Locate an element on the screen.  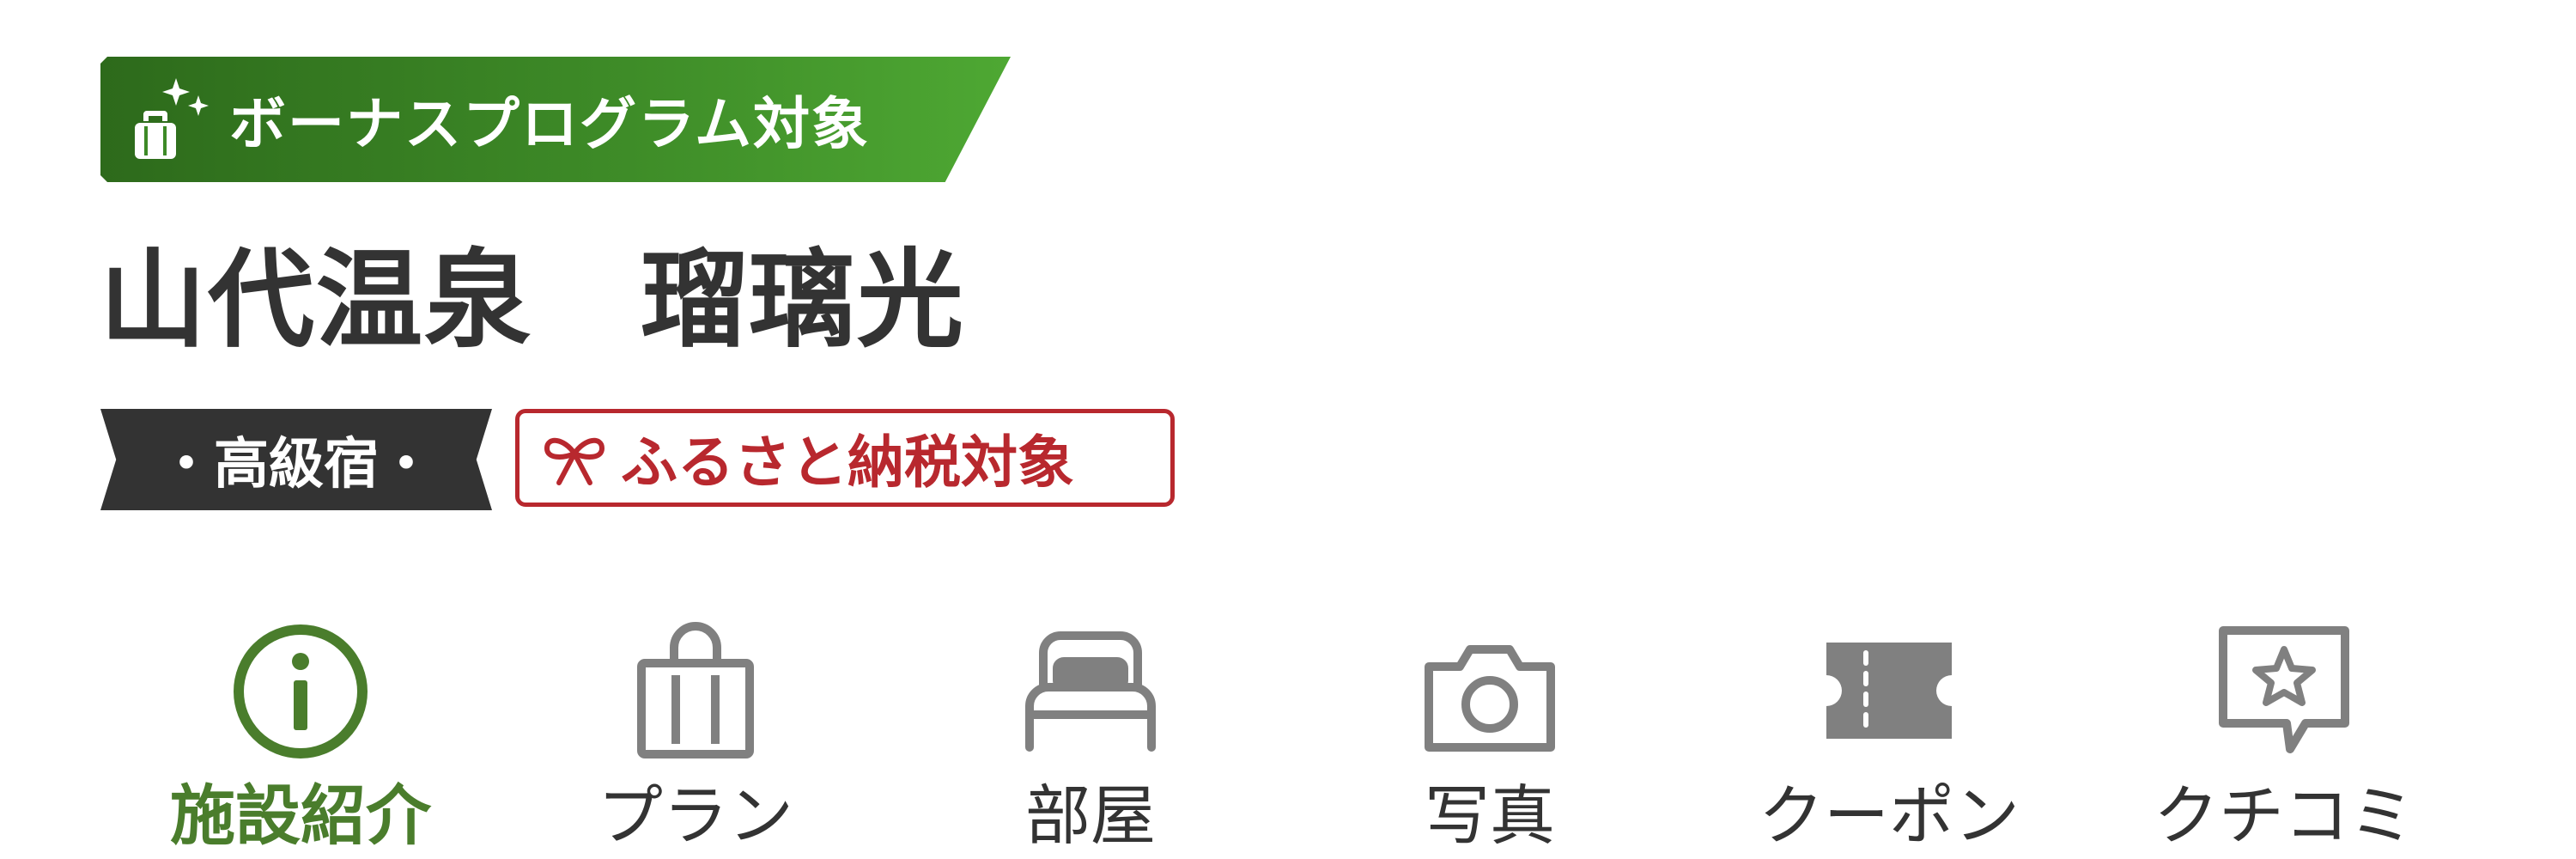
tab-label: プラン is located at coordinates (695, 816).